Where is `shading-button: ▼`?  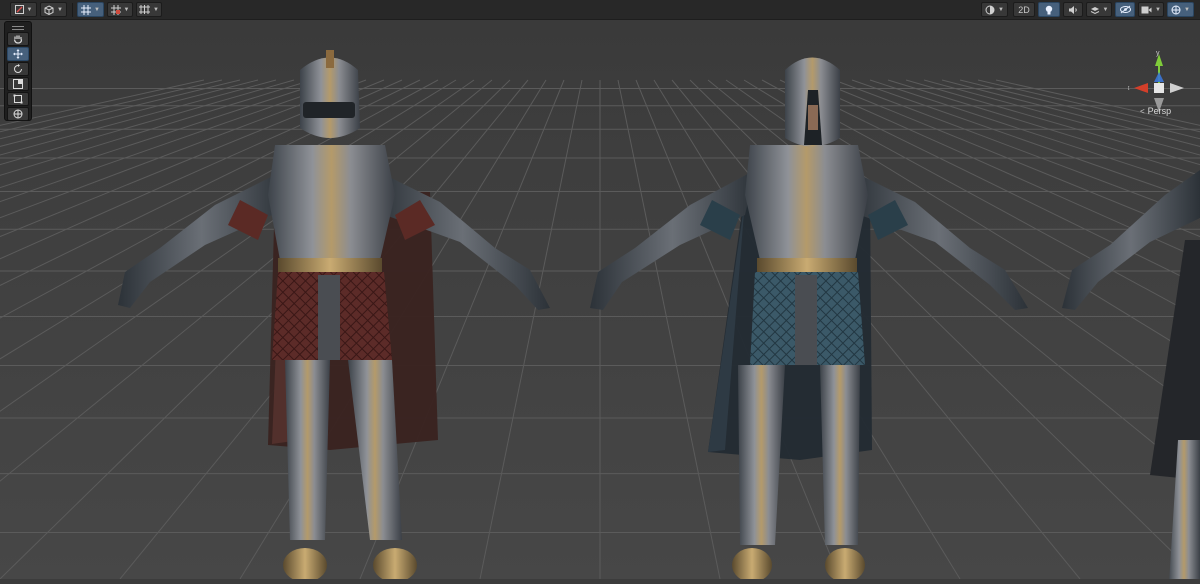
shading-button: ▼ is located at coordinates (53, 9).